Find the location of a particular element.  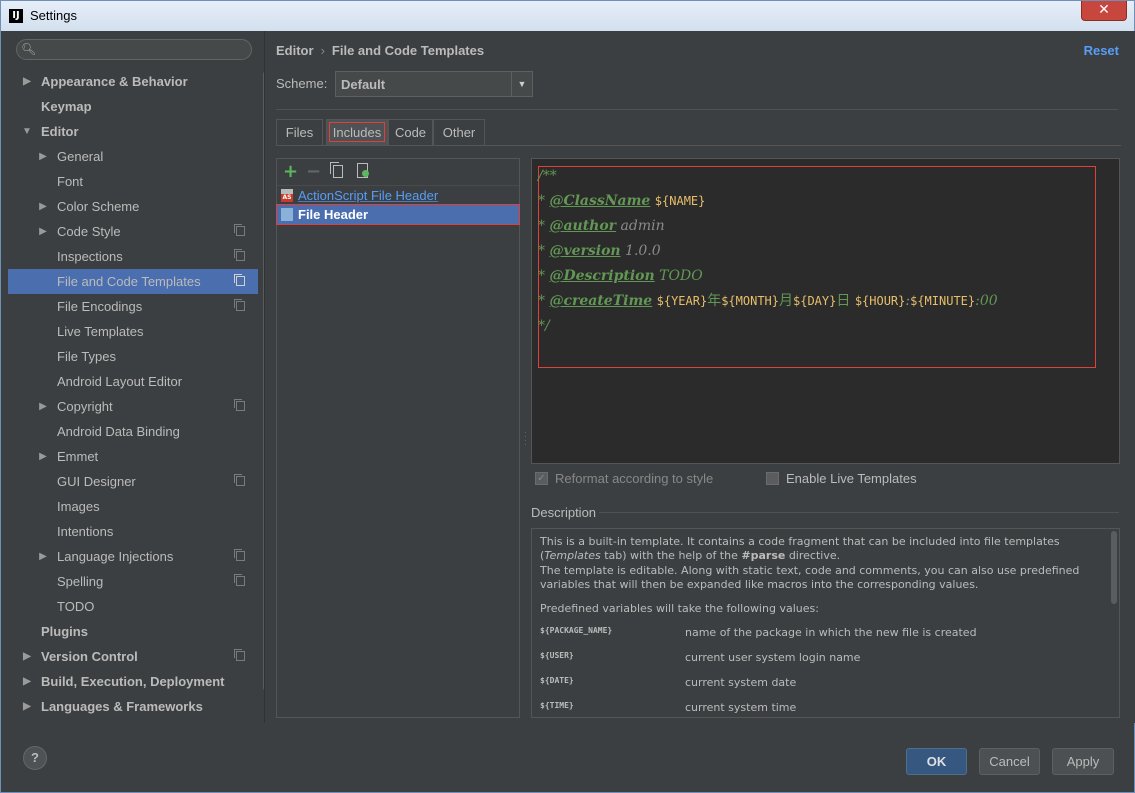

sidebar-item-color-scheme: ▶ Color Scheme is located at coordinates (133, 206).